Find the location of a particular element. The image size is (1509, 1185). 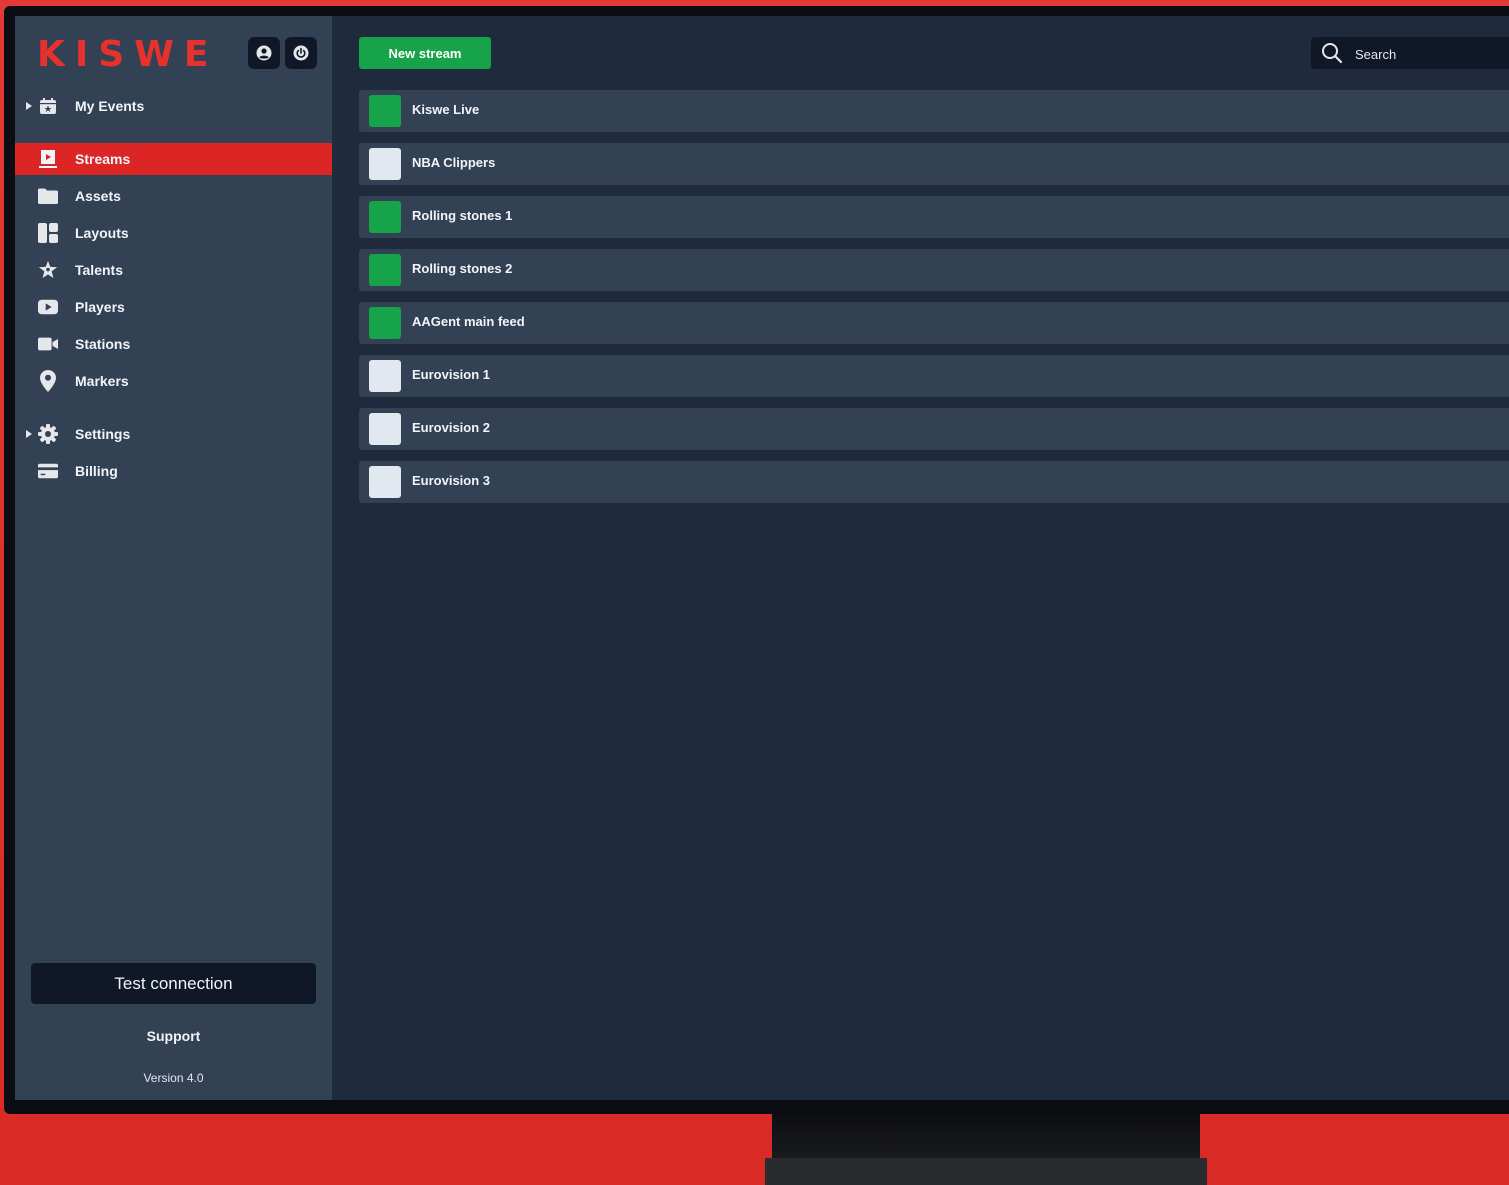

stream-row: Rolling stones 1 is located at coordinates (934, 217).